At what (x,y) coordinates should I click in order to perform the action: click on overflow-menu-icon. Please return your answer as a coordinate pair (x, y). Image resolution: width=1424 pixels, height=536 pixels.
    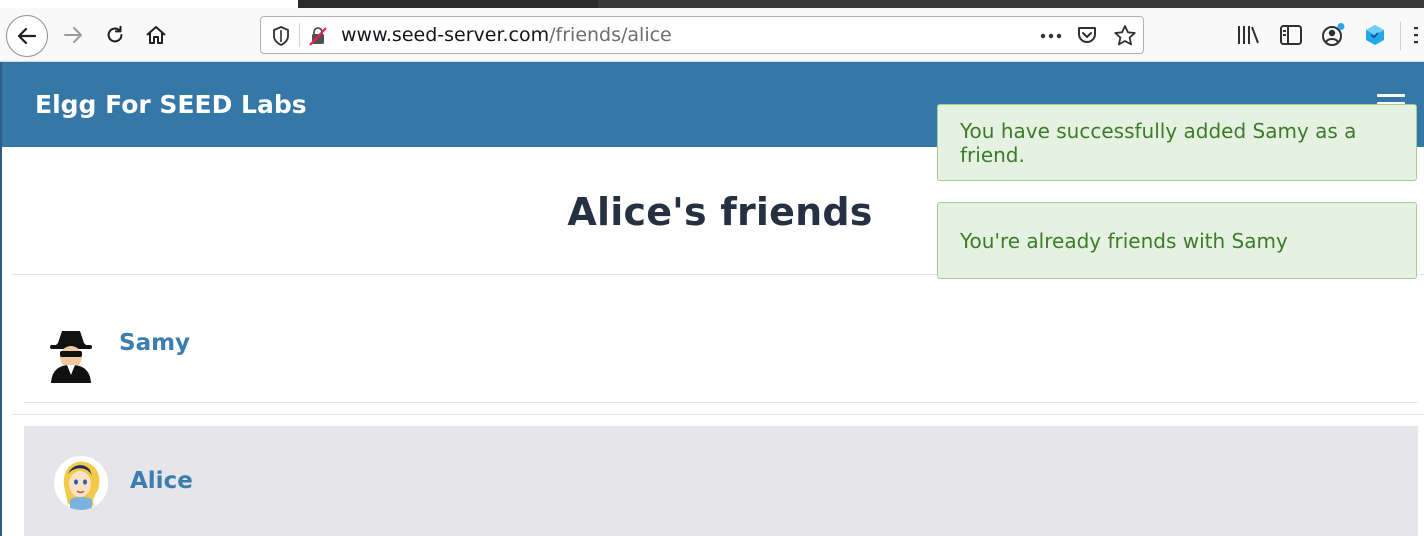
    Looking at the image, I should click on (1416, 35).